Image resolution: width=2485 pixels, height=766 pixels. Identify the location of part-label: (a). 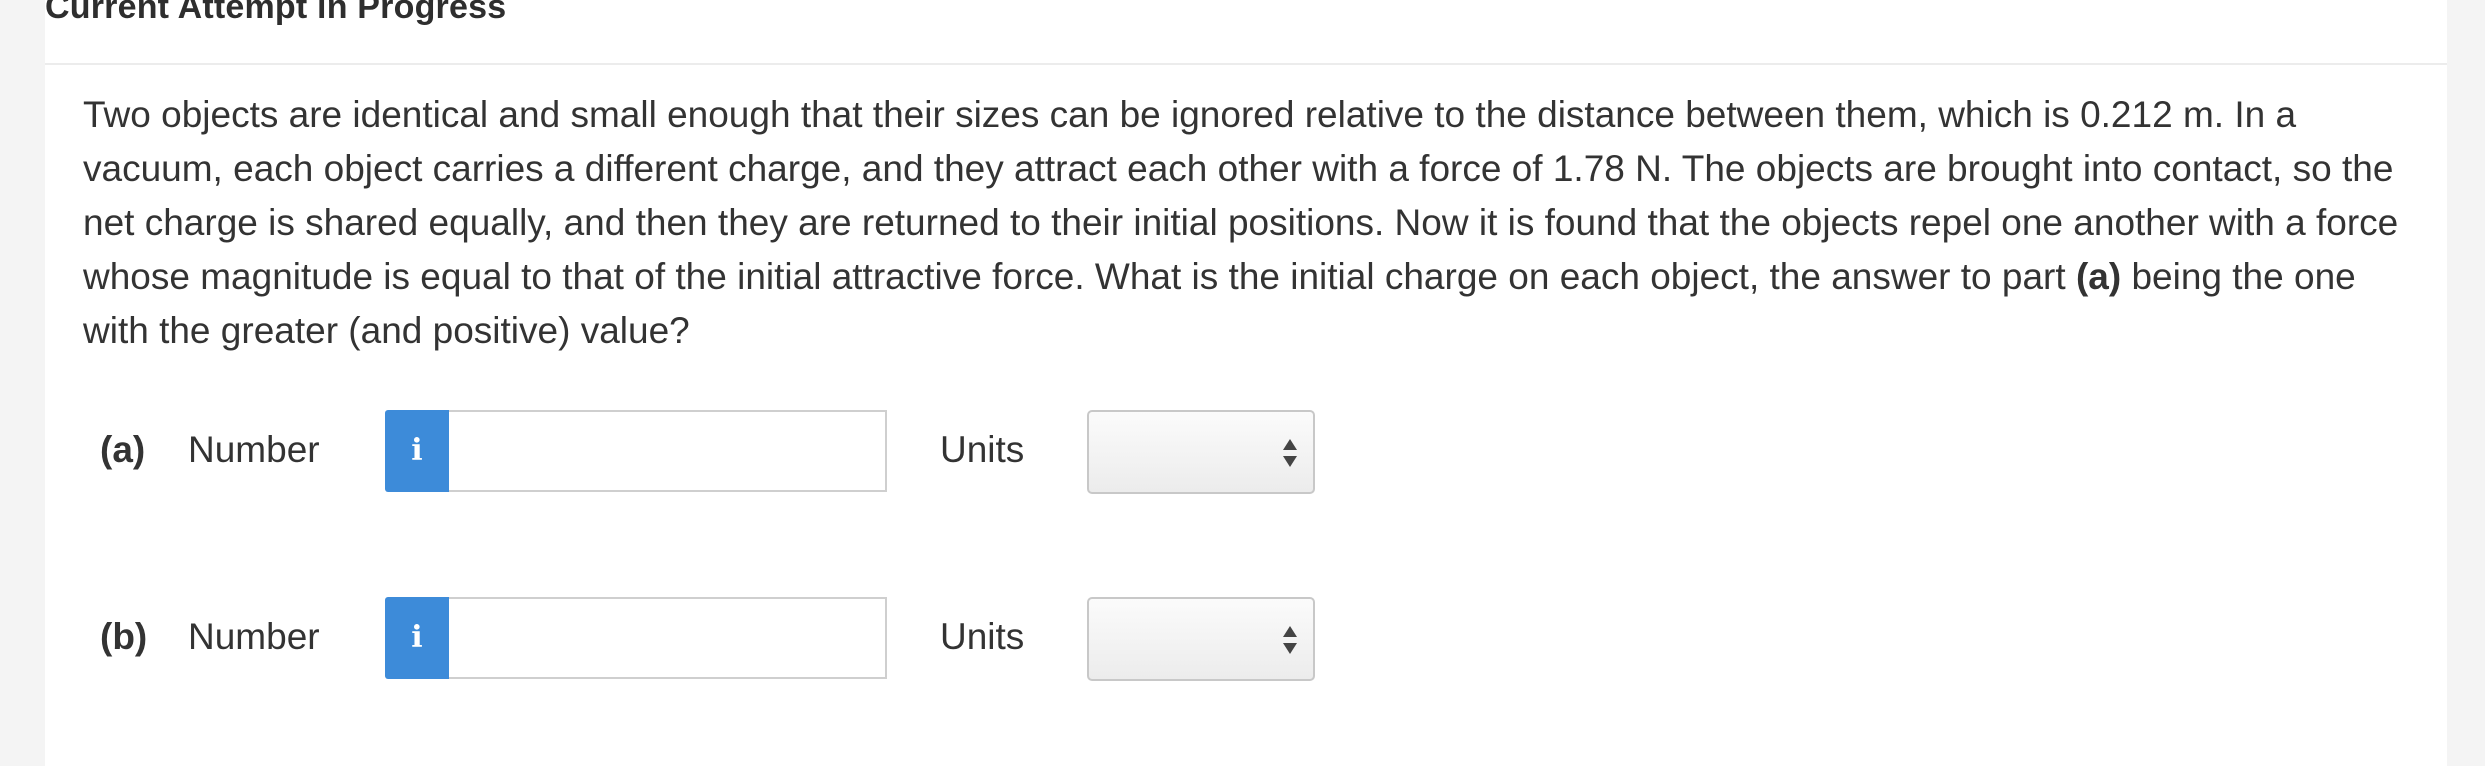
(123, 449).